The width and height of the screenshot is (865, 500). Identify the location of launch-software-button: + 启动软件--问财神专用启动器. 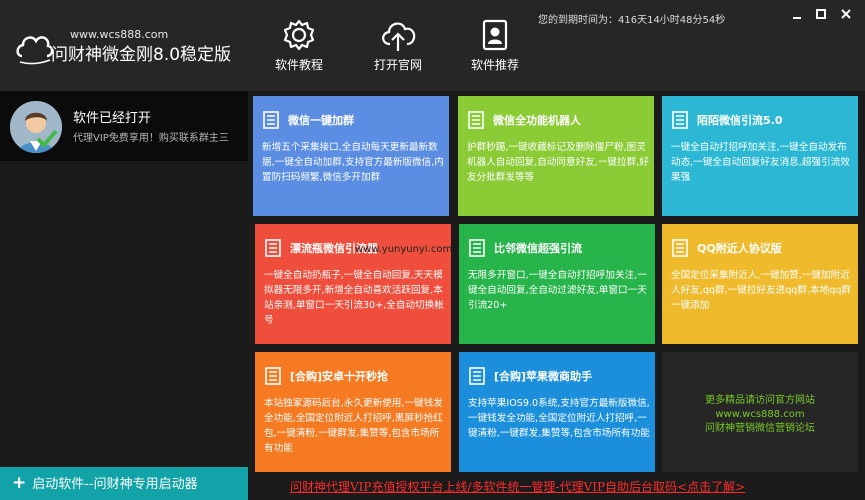
(124, 483).